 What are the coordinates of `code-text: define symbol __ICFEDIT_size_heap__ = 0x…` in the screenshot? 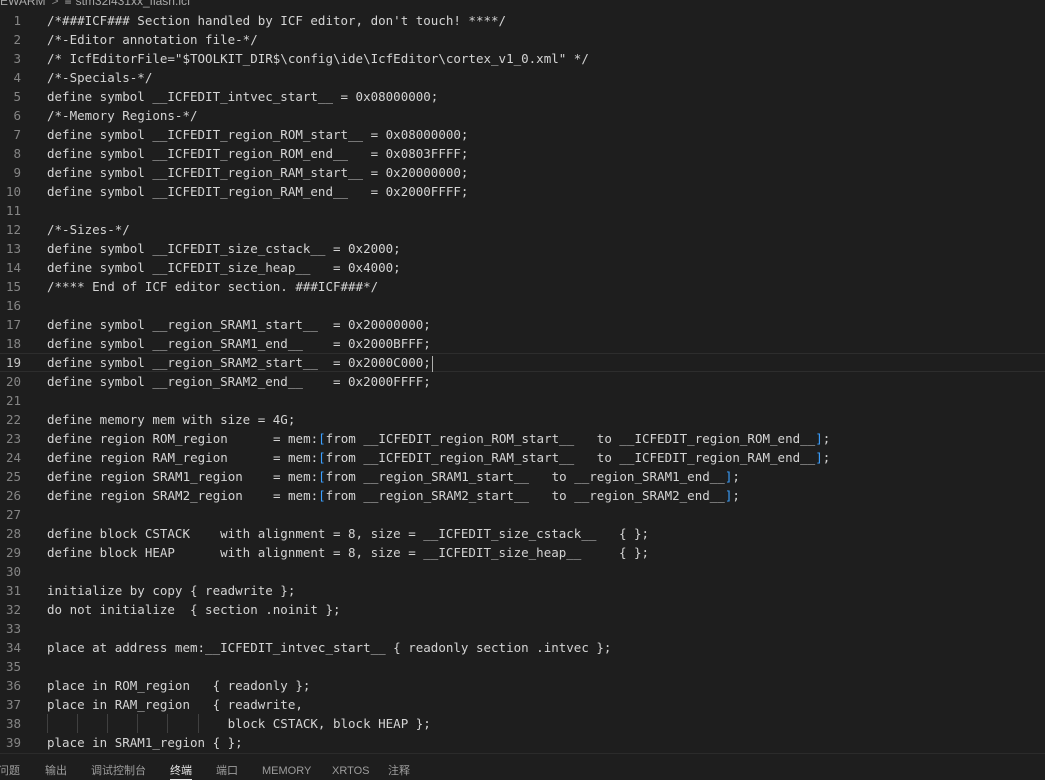 It's located at (224, 267).